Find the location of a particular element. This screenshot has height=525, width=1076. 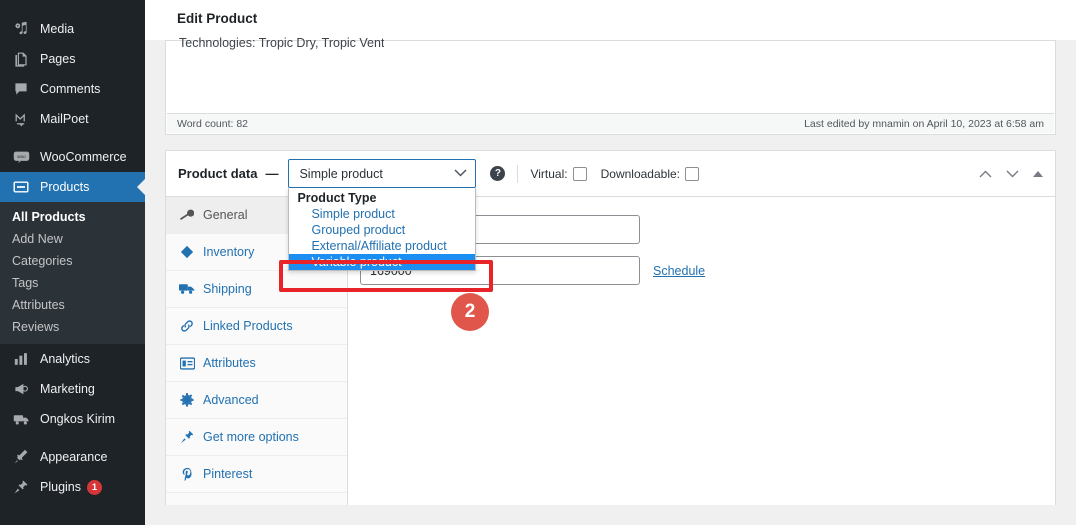

sidebar-item-label: WooCommerce is located at coordinates (83, 157).